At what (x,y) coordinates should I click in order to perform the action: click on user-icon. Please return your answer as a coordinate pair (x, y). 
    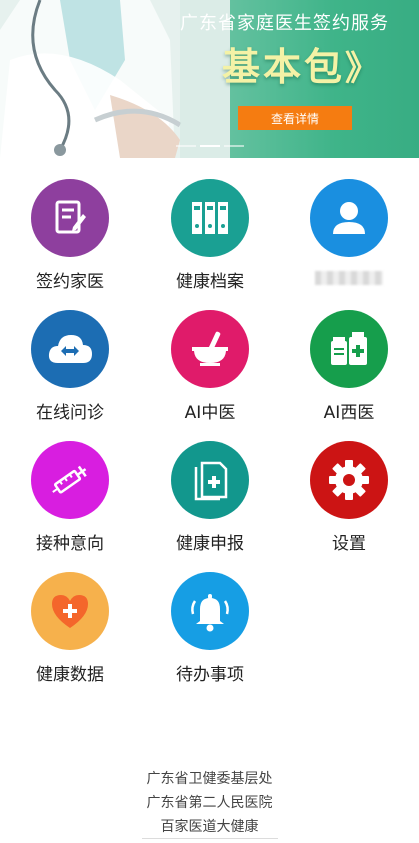
    Looking at the image, I should click on (349, 218).